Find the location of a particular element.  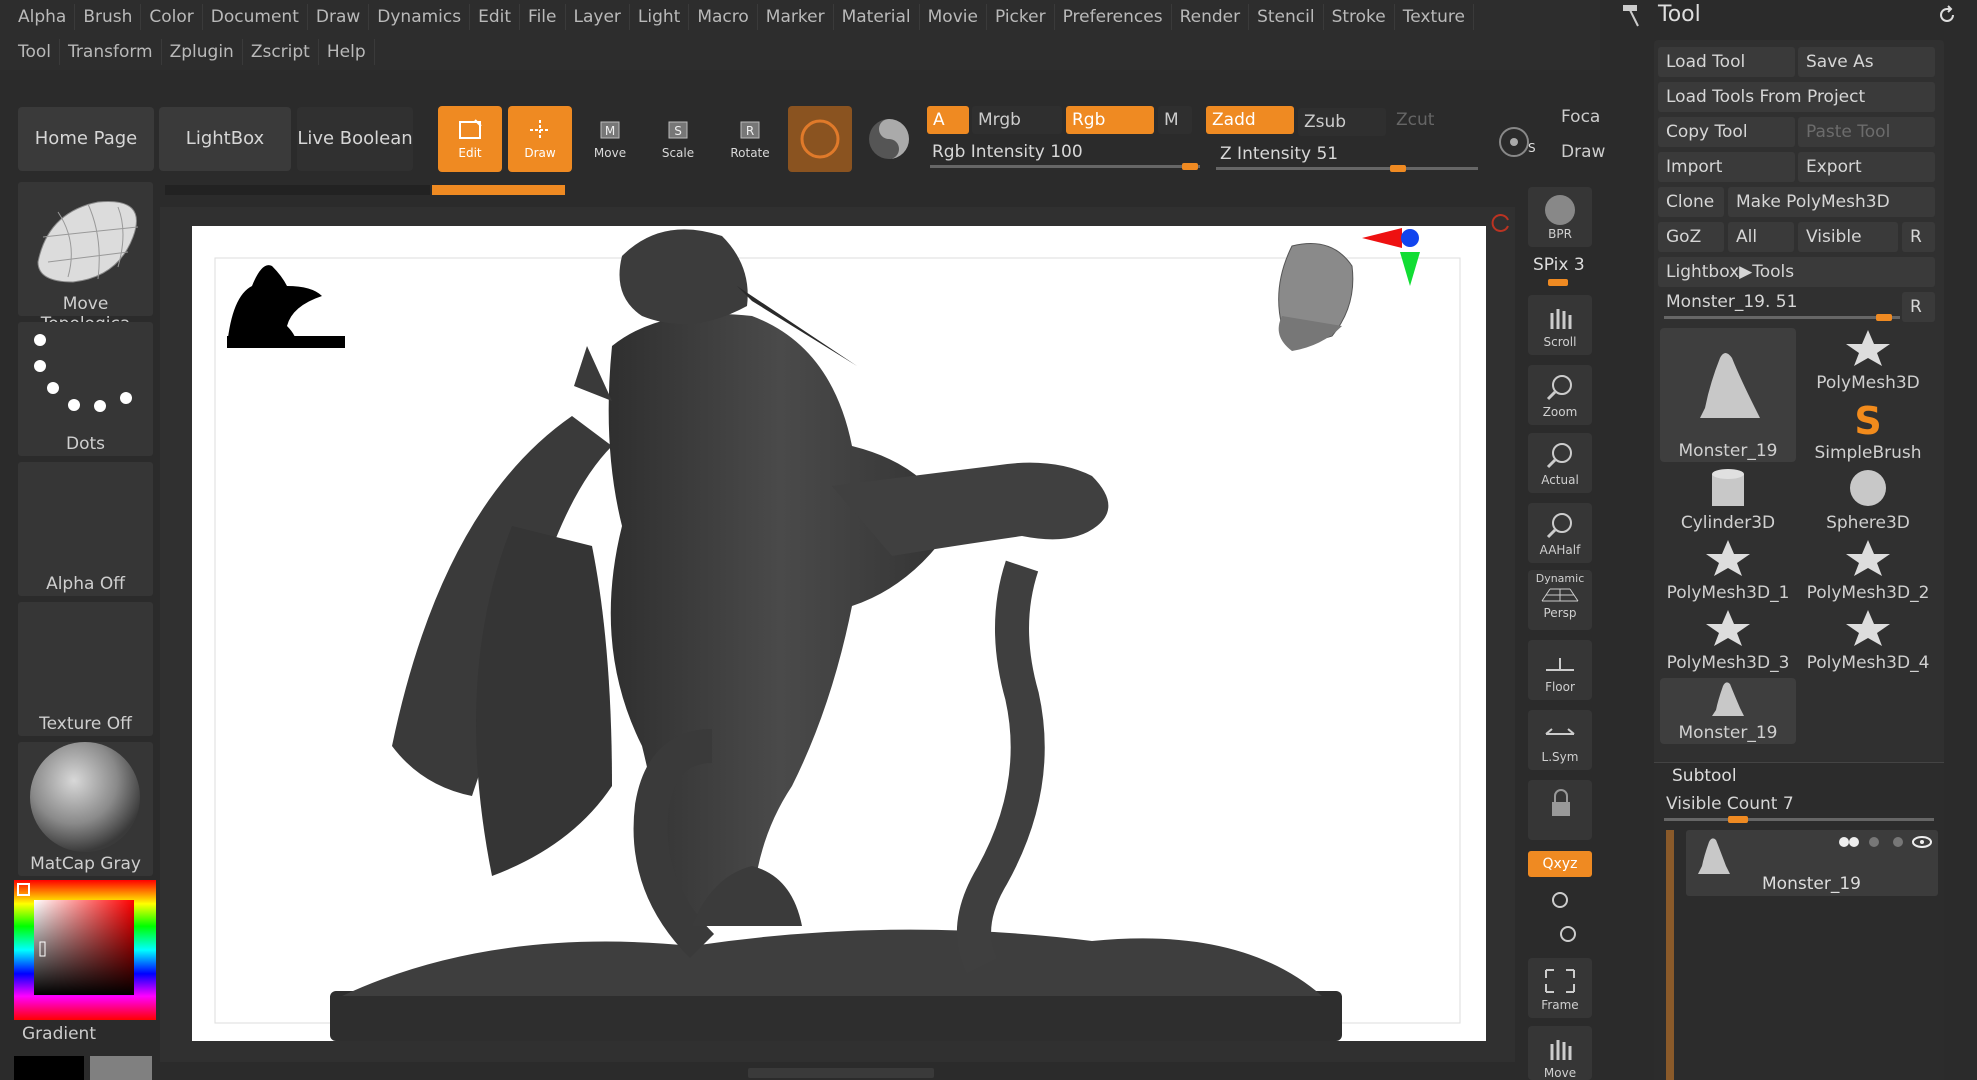

focal-shift-icon: S is located at coordinates (1516, 140).